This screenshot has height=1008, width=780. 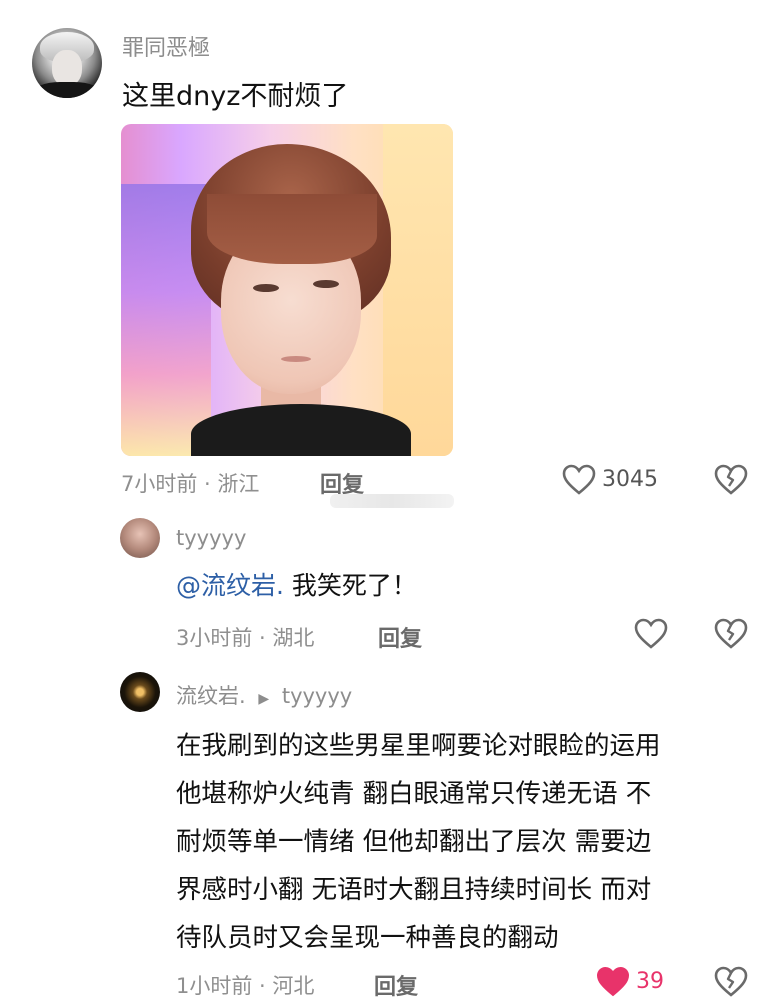 I want to click on like-count: 3045, so click(x=630, y=479).